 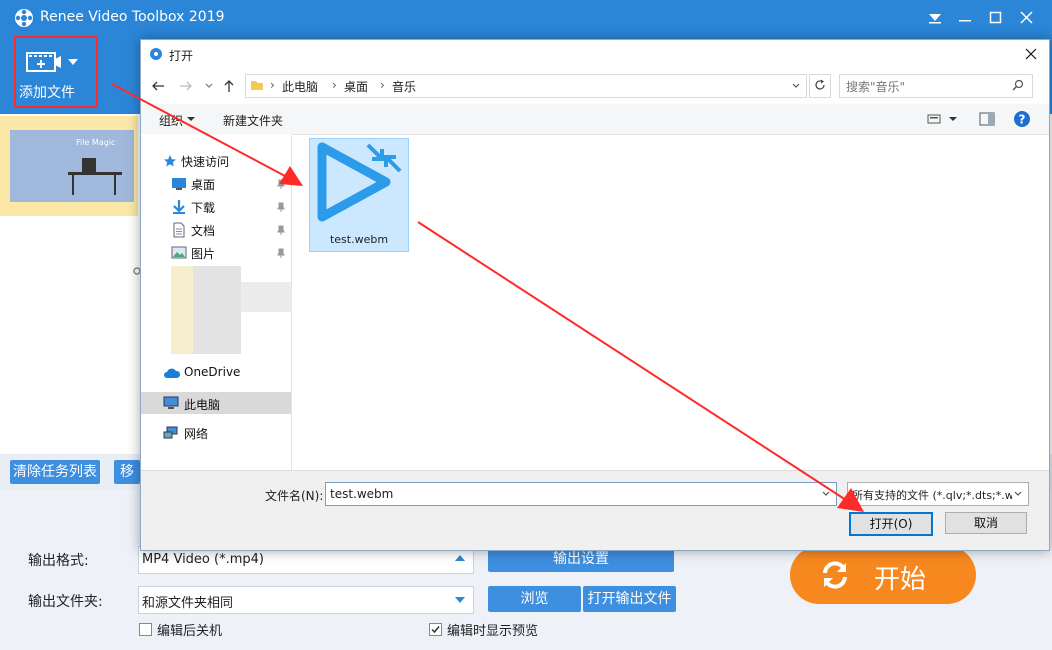 I want to click on nav-label-downloads: 下载, so click(x=203, y=208).